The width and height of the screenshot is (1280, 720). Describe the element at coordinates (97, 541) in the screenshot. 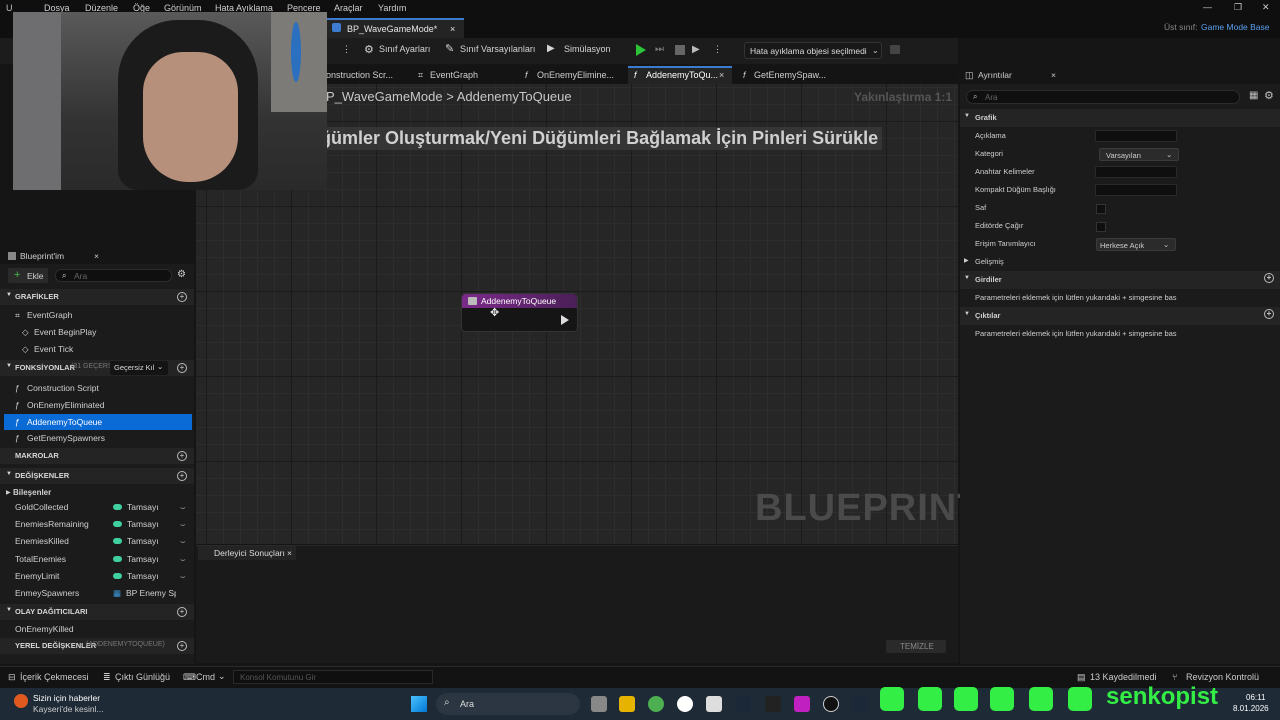

I see `variable-row: EnemiesKilled Tamsayı ⌣` at that location.